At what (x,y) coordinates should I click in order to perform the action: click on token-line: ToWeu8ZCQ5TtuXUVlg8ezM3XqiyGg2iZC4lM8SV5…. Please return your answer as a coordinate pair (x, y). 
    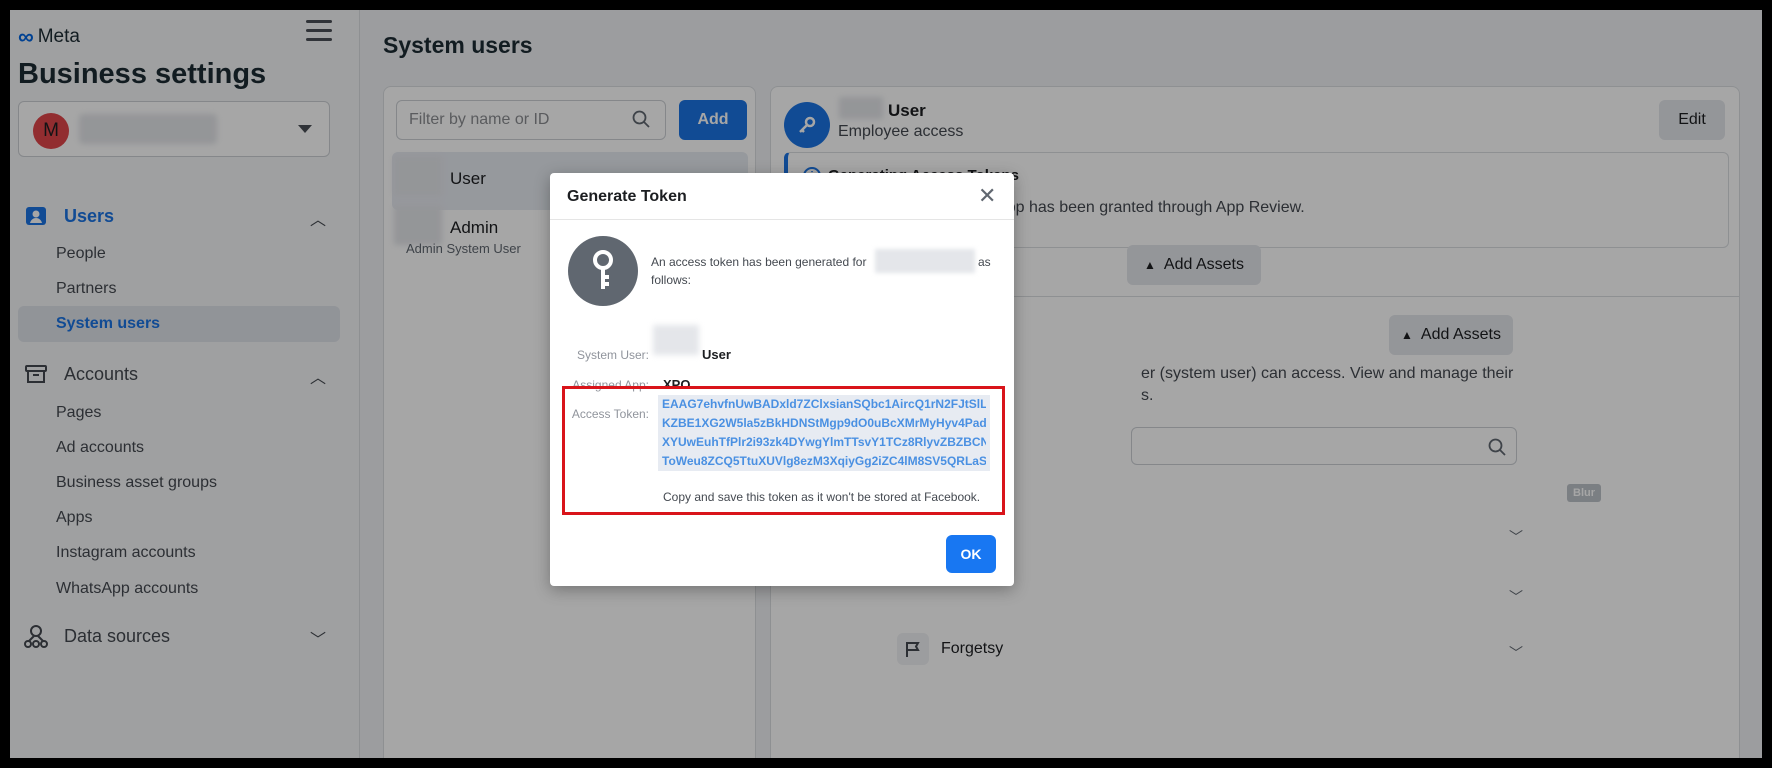
    Looking at the image, I should click on (824, 461).